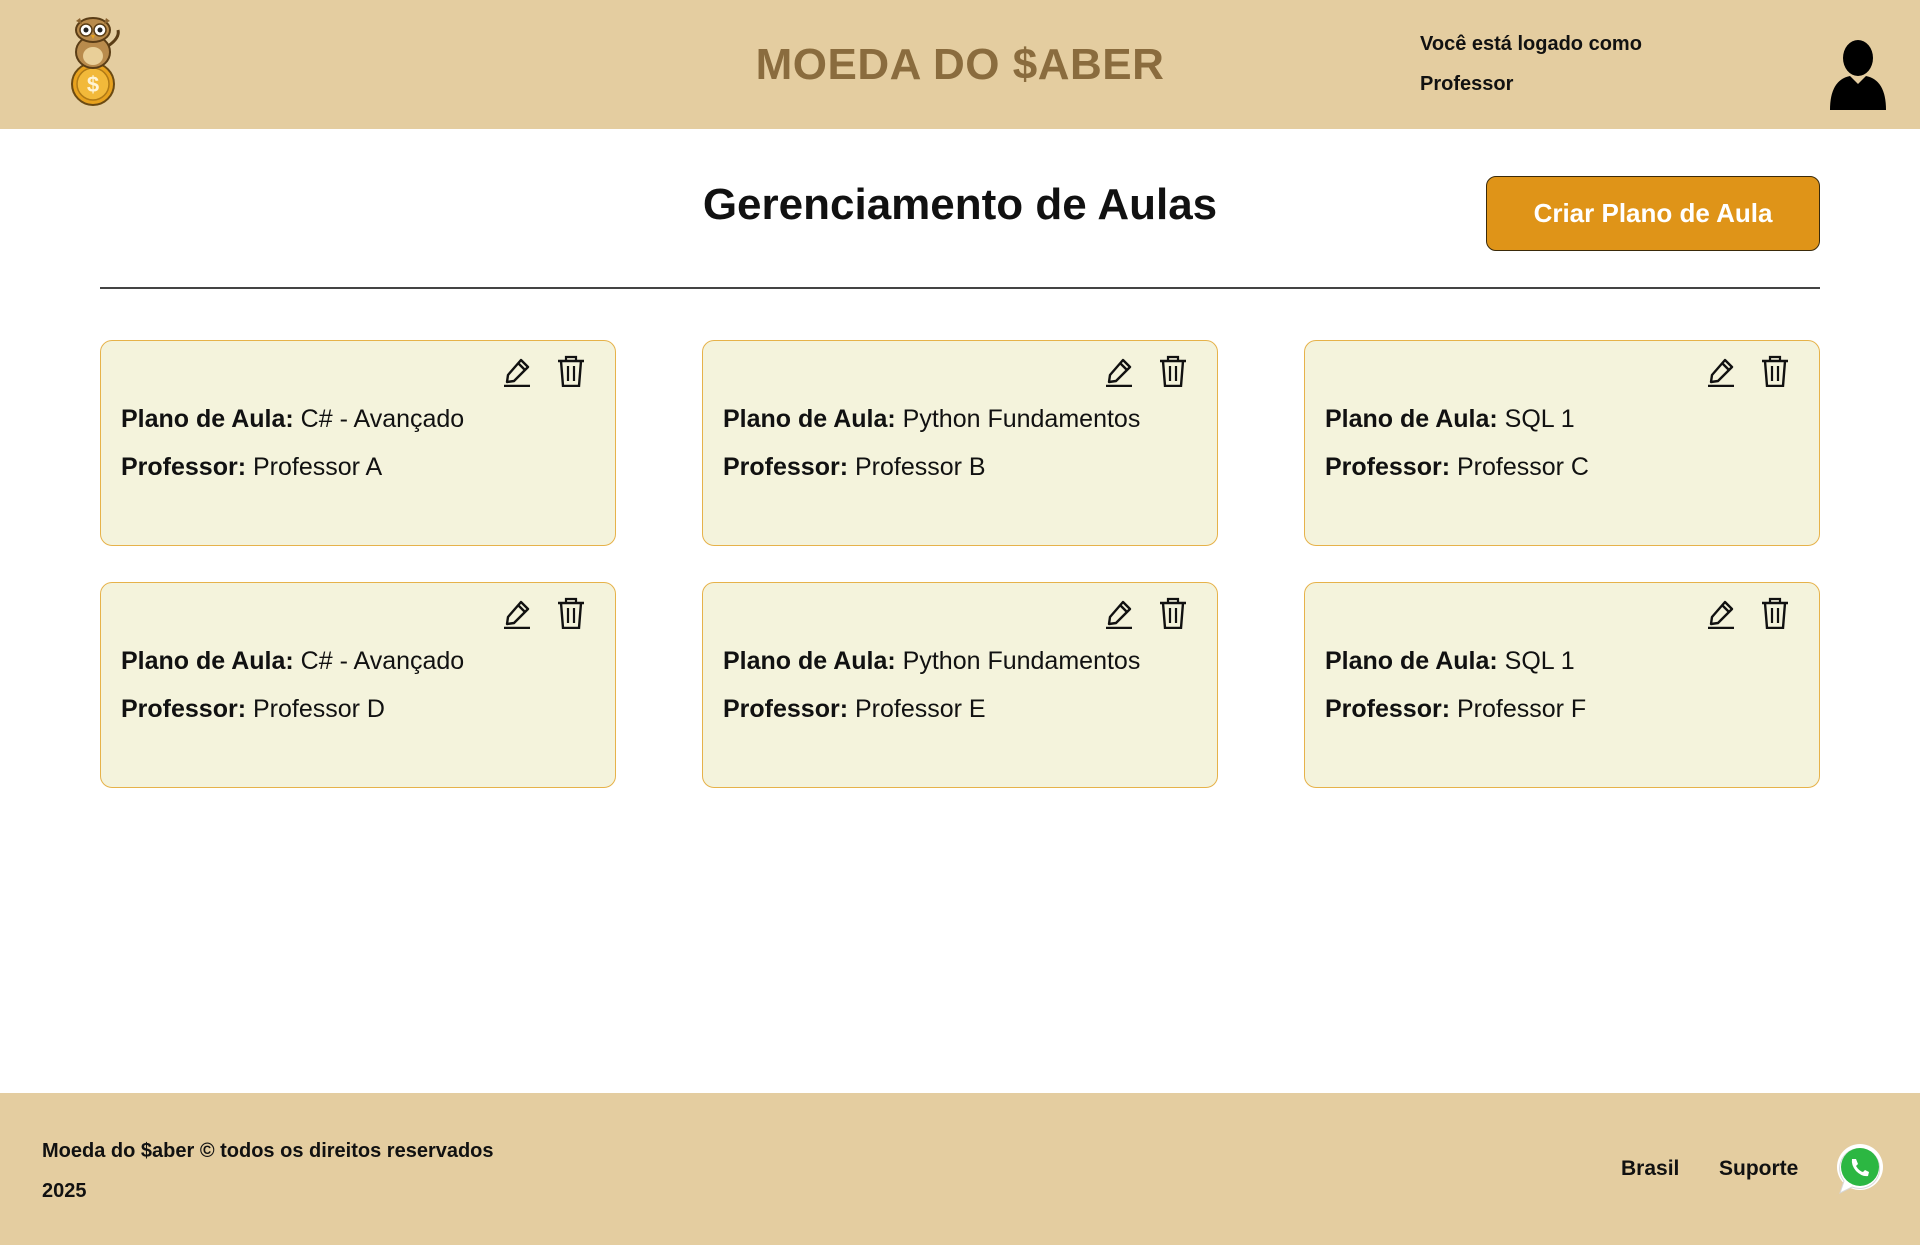 This screenshot has height=1245, width=1920. What do you see at coordinates (1522, 709) in the screenshot?
I see `teacher-name: Professor F` at bounding box center [1522, 709].